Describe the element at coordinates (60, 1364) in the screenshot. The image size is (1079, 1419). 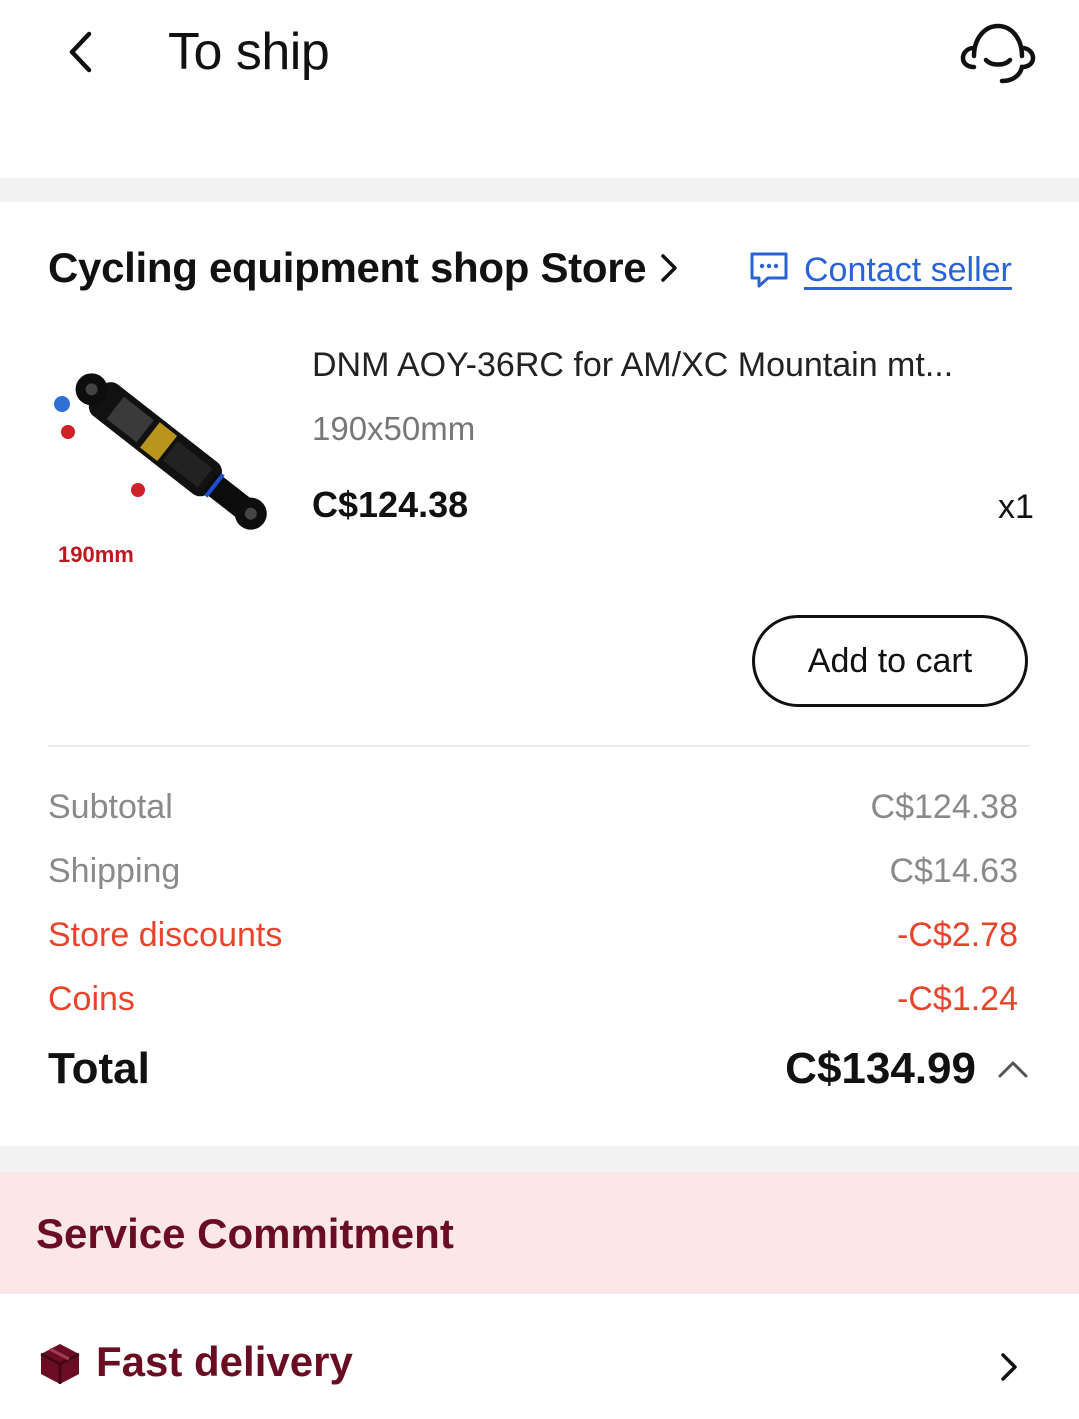
I see `package-box-icon` at that location.